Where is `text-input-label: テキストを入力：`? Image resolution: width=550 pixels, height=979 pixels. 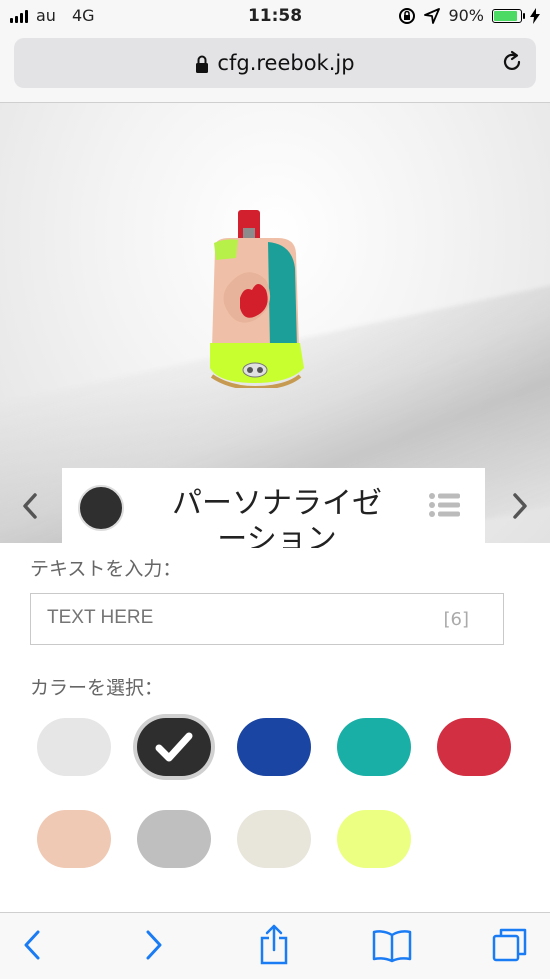 text-input-label: テキストを入力： is located at coordinates (106, 569).